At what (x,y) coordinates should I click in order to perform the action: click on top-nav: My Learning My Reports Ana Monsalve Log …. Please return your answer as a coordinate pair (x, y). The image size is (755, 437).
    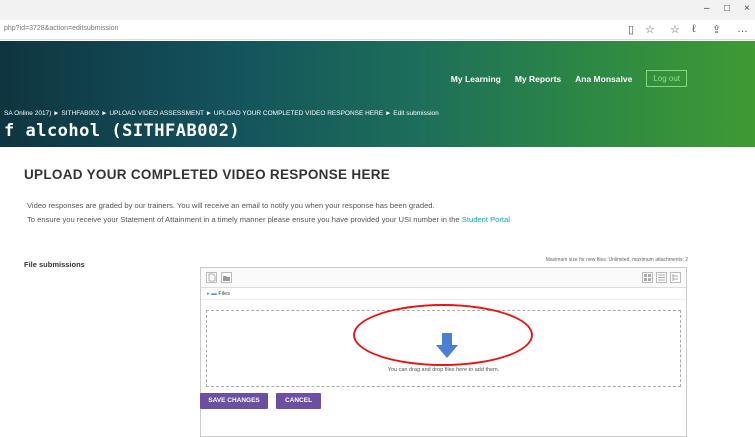
    Looking at the image, I should click on (569, 78).